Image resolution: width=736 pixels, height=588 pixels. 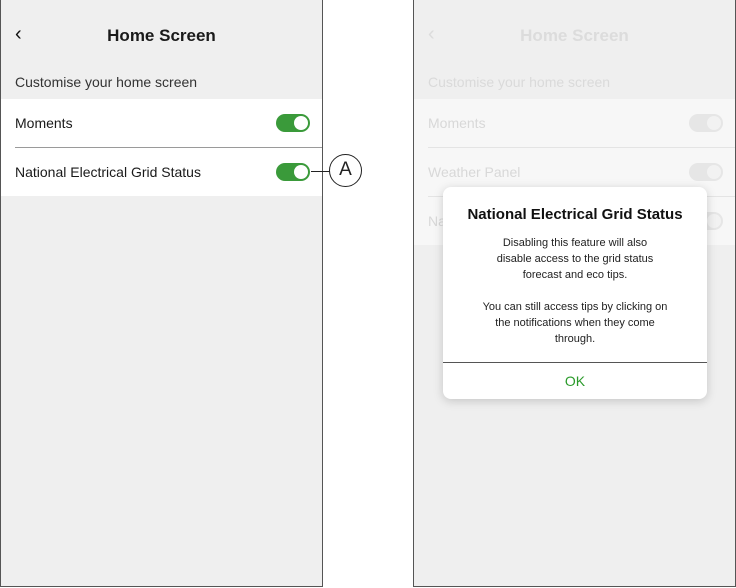 I want to click on callout-line, so click(x=320, y=171).